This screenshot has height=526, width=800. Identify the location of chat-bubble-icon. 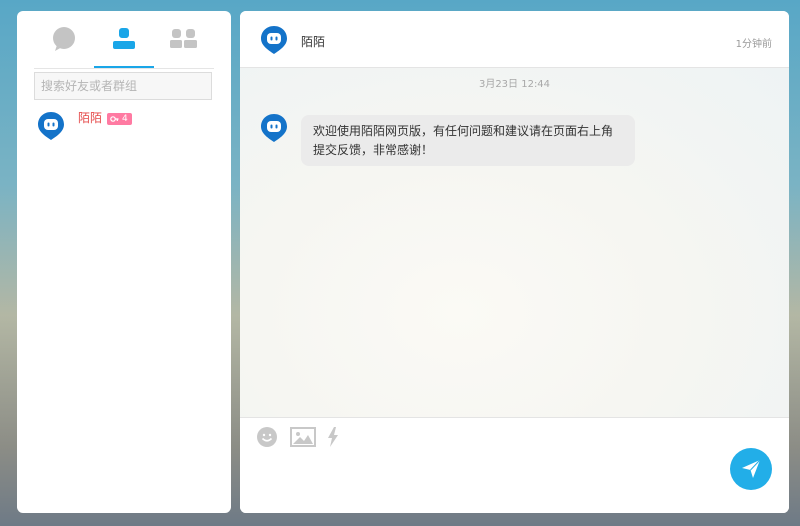
(64, 39).